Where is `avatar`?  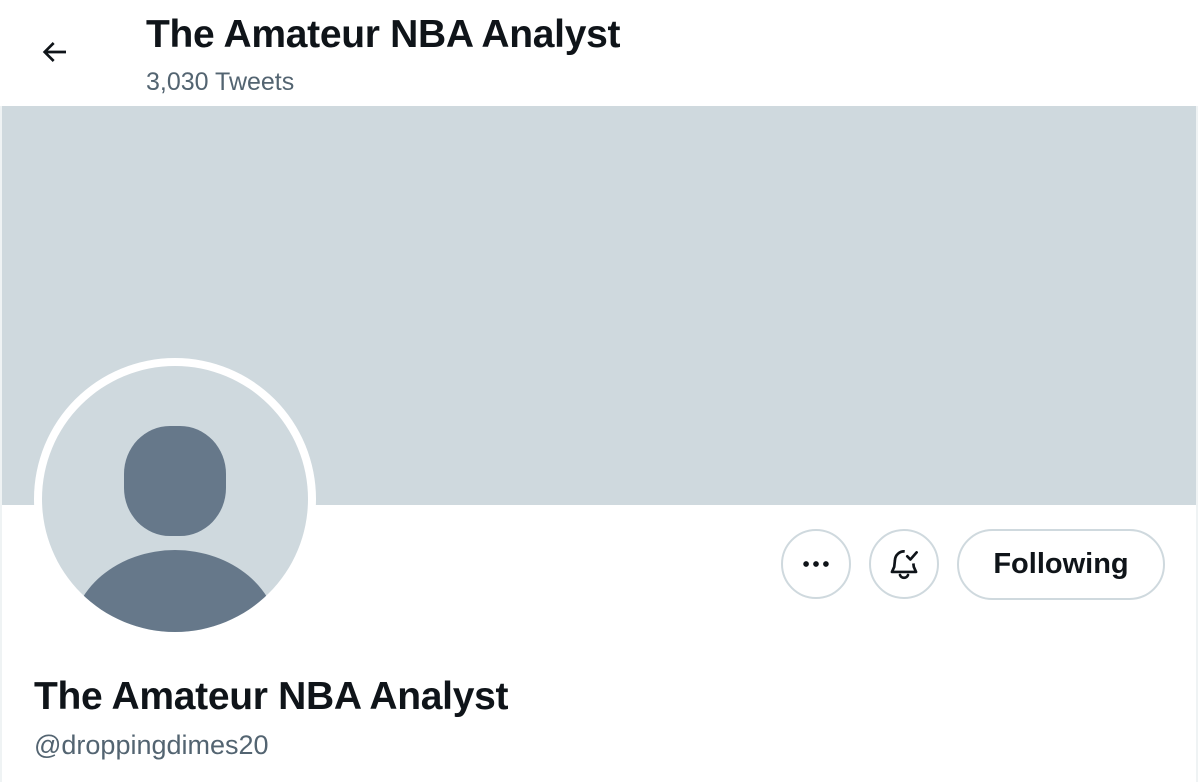
avatar is located at coordinates (175, 499).